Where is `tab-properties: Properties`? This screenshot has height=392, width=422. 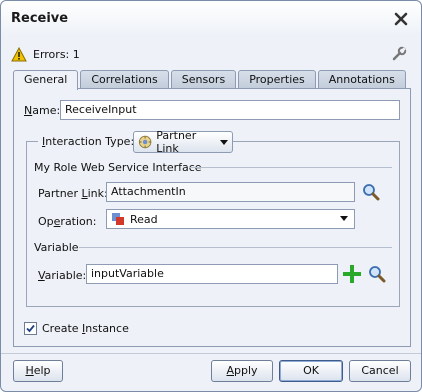 tab-properties: Properties is located at coordinates (277, 79).